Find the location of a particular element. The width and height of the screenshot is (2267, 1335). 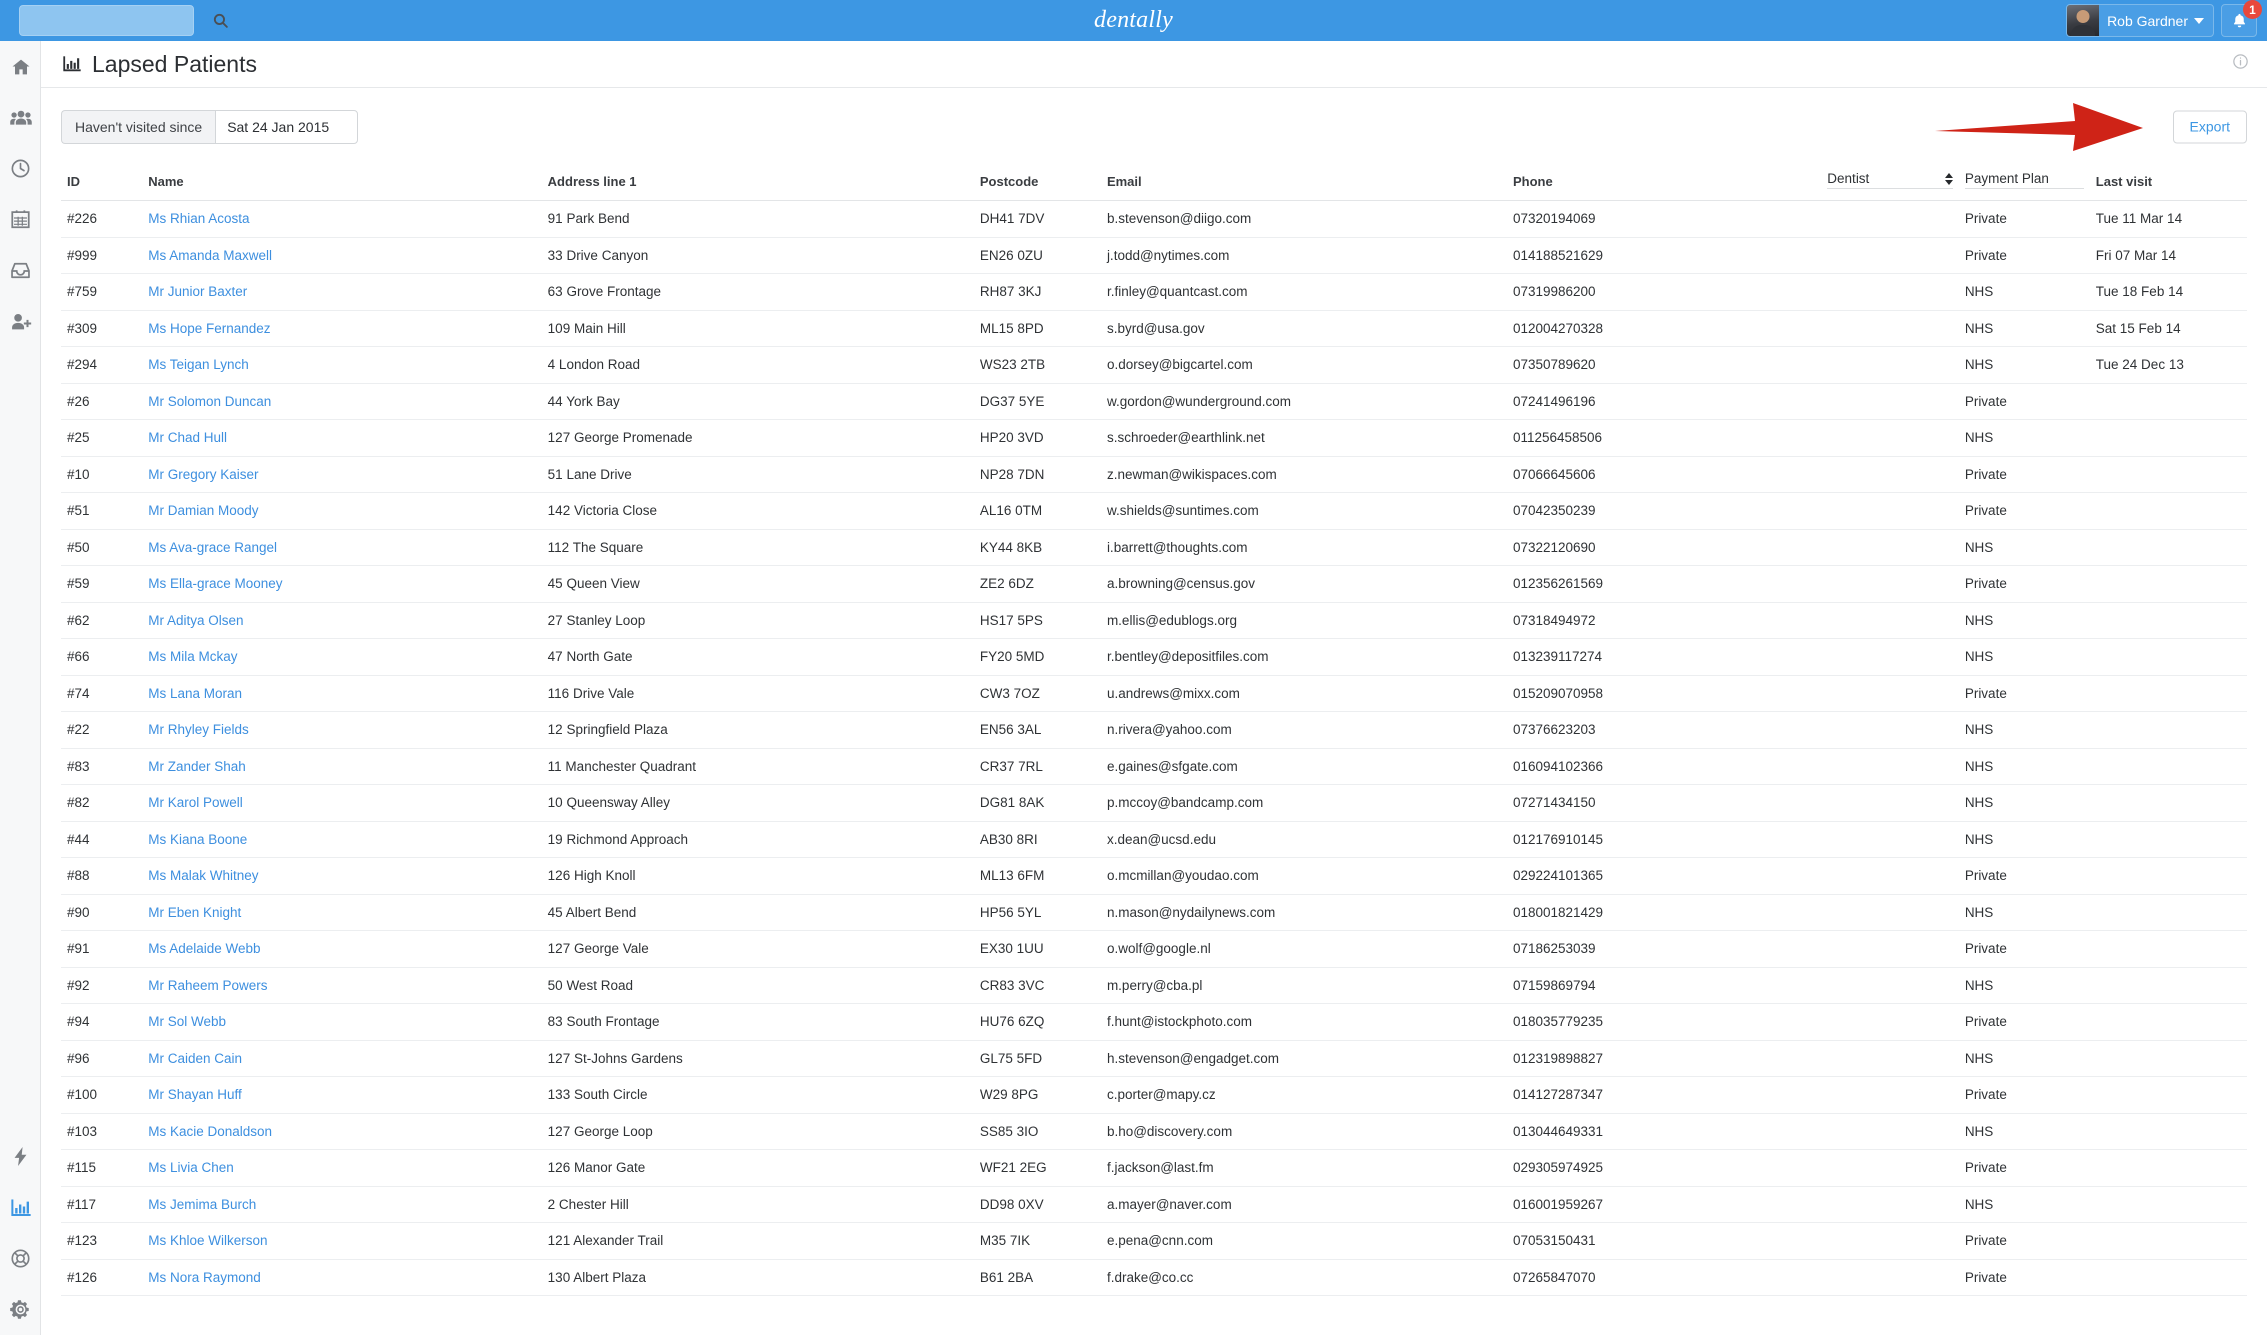

cell-name: Mr Caiden Cain is located at coordinates (342, 1058).